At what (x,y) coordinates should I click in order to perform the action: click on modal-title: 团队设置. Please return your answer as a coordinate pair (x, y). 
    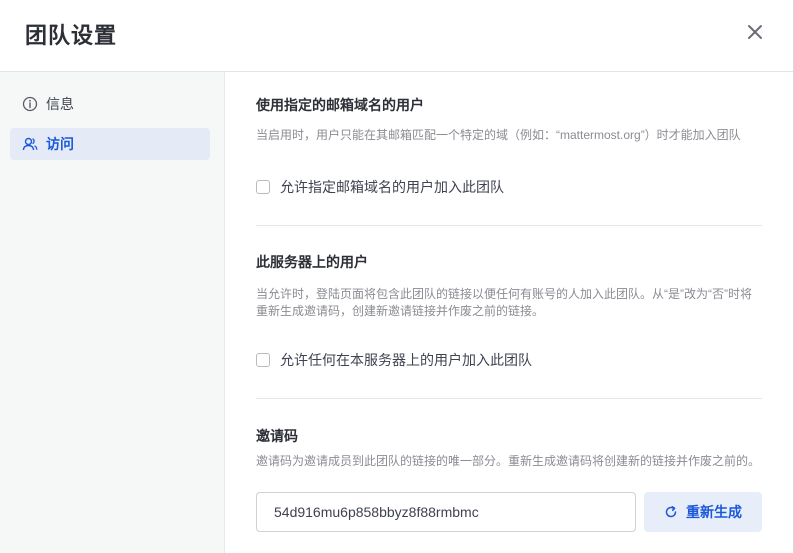
    Looking at the image, I should click on (71, 35).